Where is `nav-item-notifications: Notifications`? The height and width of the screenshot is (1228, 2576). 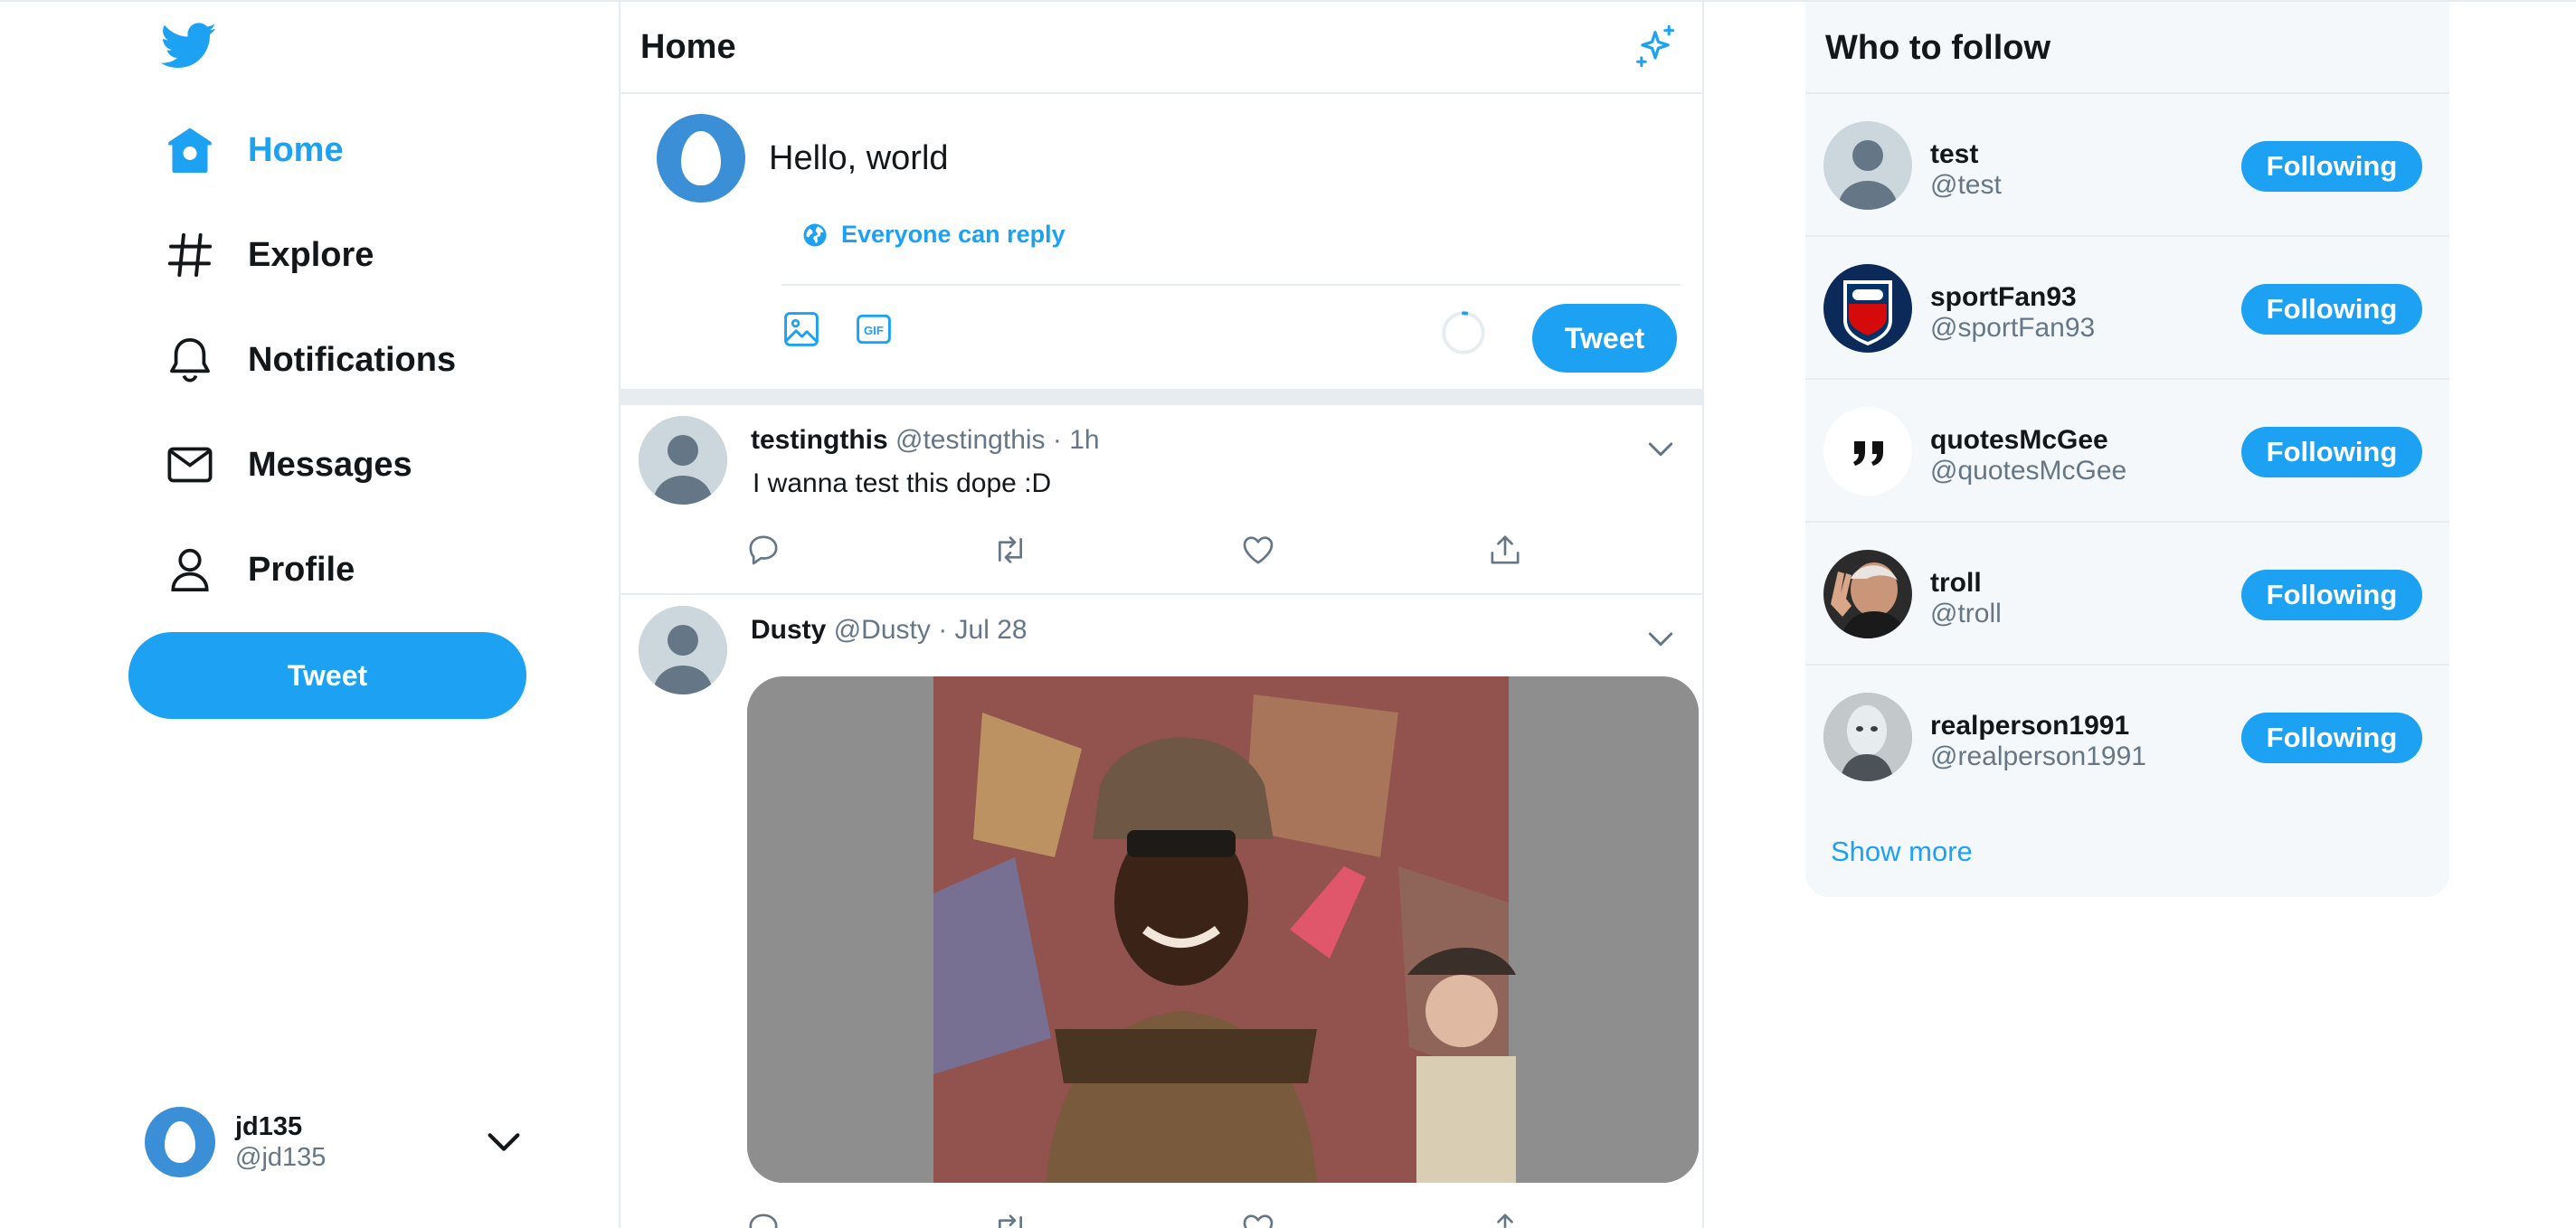 nav-item-notifications: Notifications is located at coordinates (307, 360).